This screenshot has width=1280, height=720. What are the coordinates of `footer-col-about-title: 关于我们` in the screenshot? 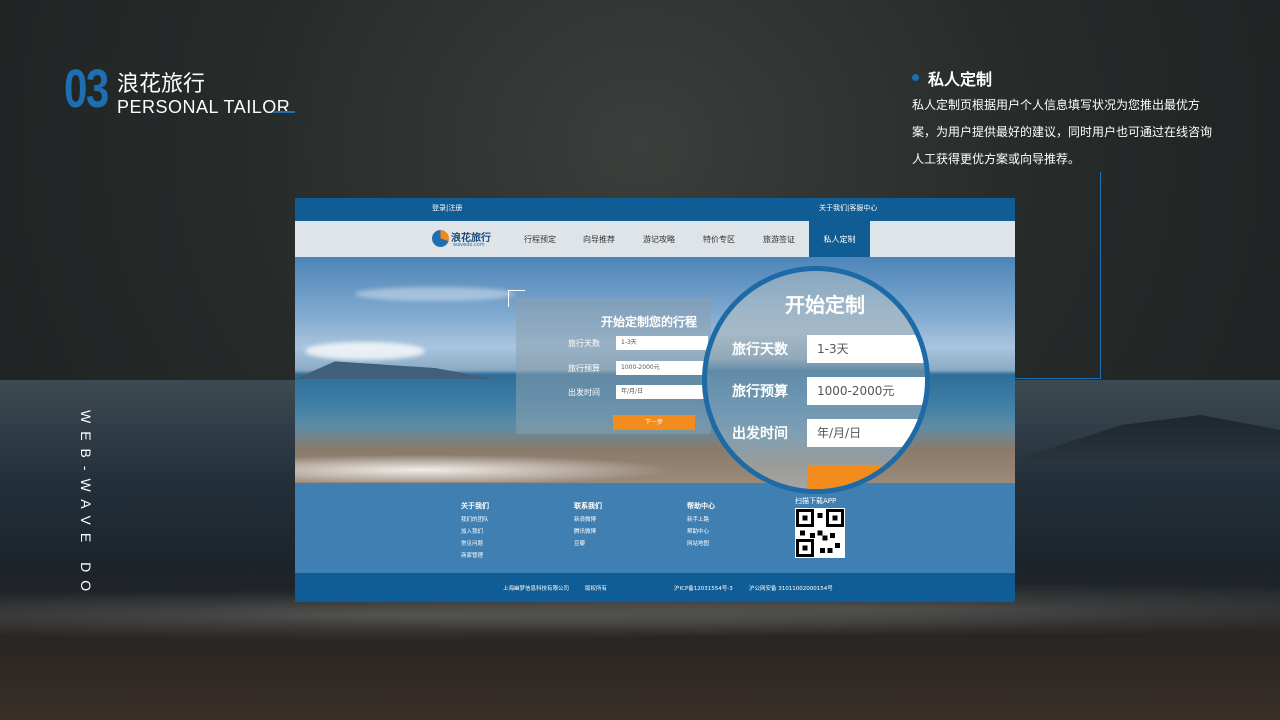 It's located at (475, 506).